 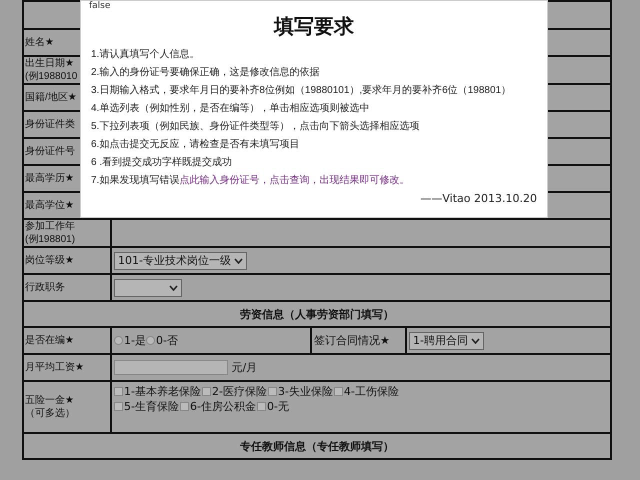 I want to click on section-heading: 专任教师信息（专任教师填写）, so click(x=317, y=446).